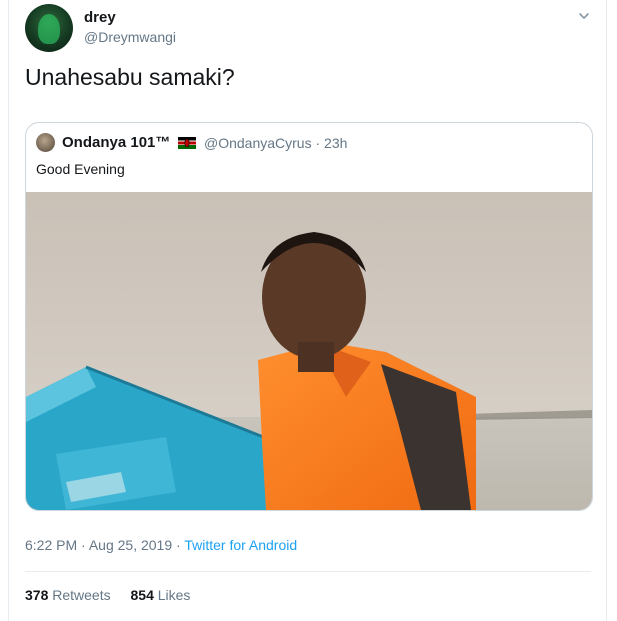 This screenshot has height=621, width=617. I want to click on kenya-flag-icon, so click(187, 143).